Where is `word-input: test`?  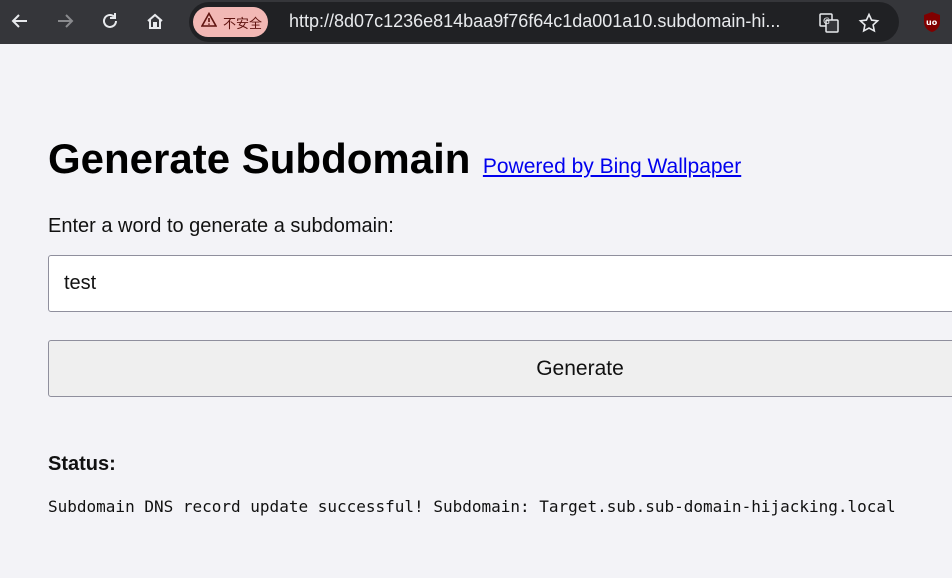 word-input: test is located at coordinates (500, 283).